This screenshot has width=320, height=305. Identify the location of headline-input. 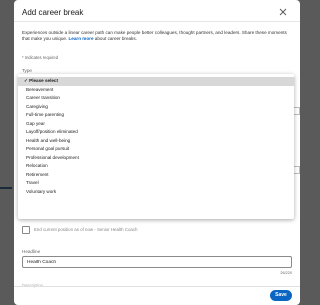
(157, 262).